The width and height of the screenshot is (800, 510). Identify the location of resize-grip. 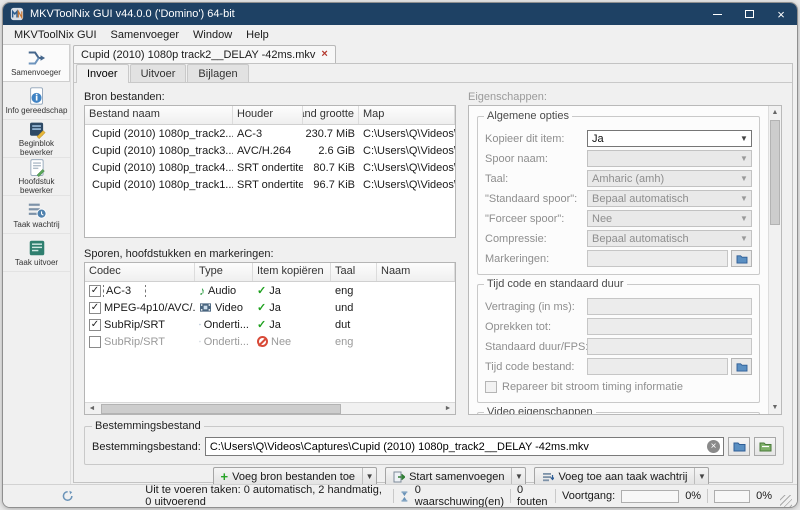
(786, 501).